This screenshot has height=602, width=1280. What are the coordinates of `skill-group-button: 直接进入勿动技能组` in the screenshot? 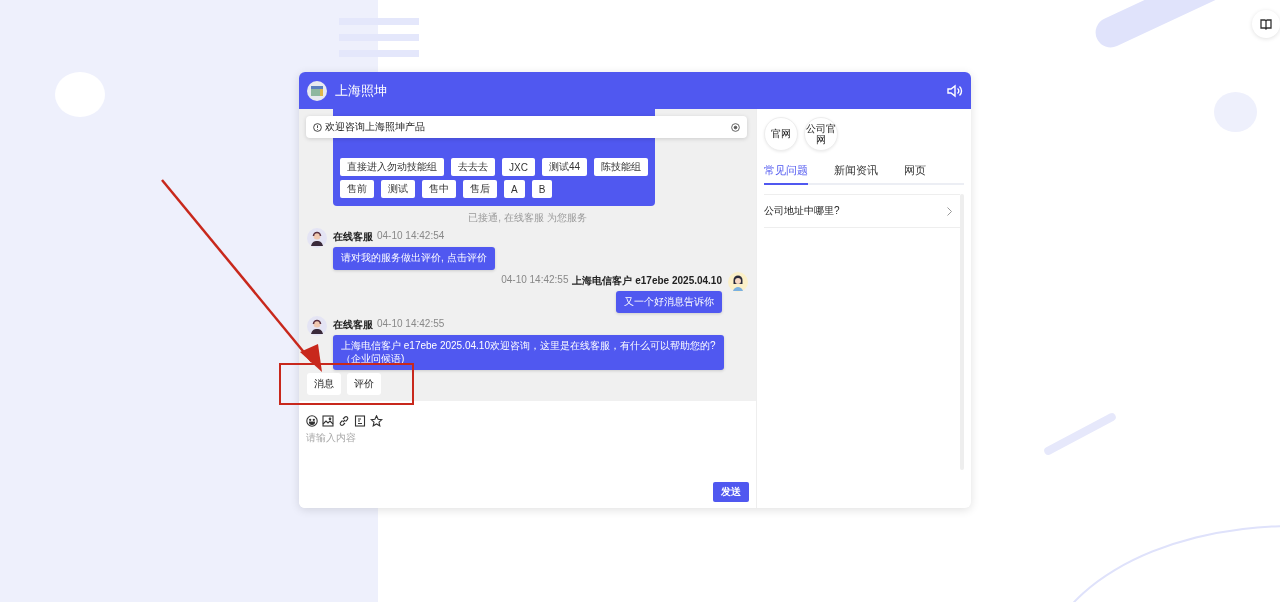 It's located at (392, 167).